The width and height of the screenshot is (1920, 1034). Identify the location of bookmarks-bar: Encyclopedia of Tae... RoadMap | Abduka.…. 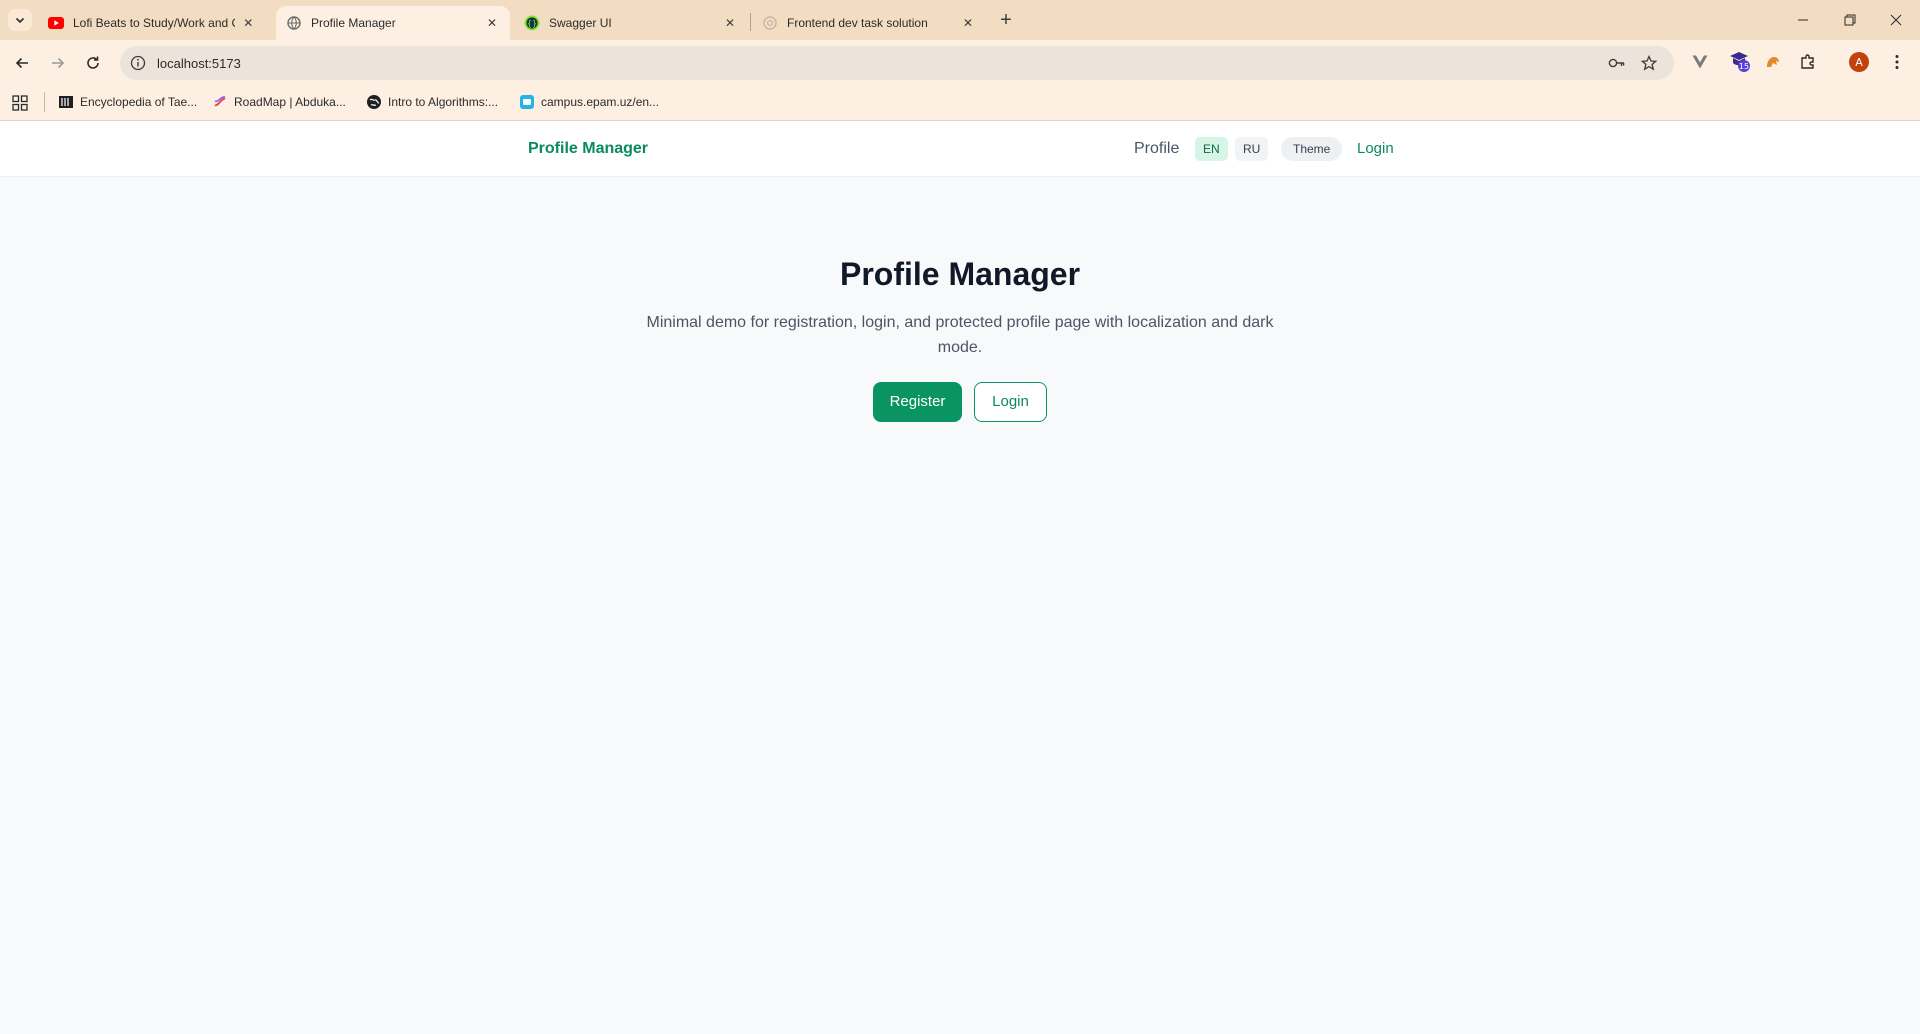
(960, 103).